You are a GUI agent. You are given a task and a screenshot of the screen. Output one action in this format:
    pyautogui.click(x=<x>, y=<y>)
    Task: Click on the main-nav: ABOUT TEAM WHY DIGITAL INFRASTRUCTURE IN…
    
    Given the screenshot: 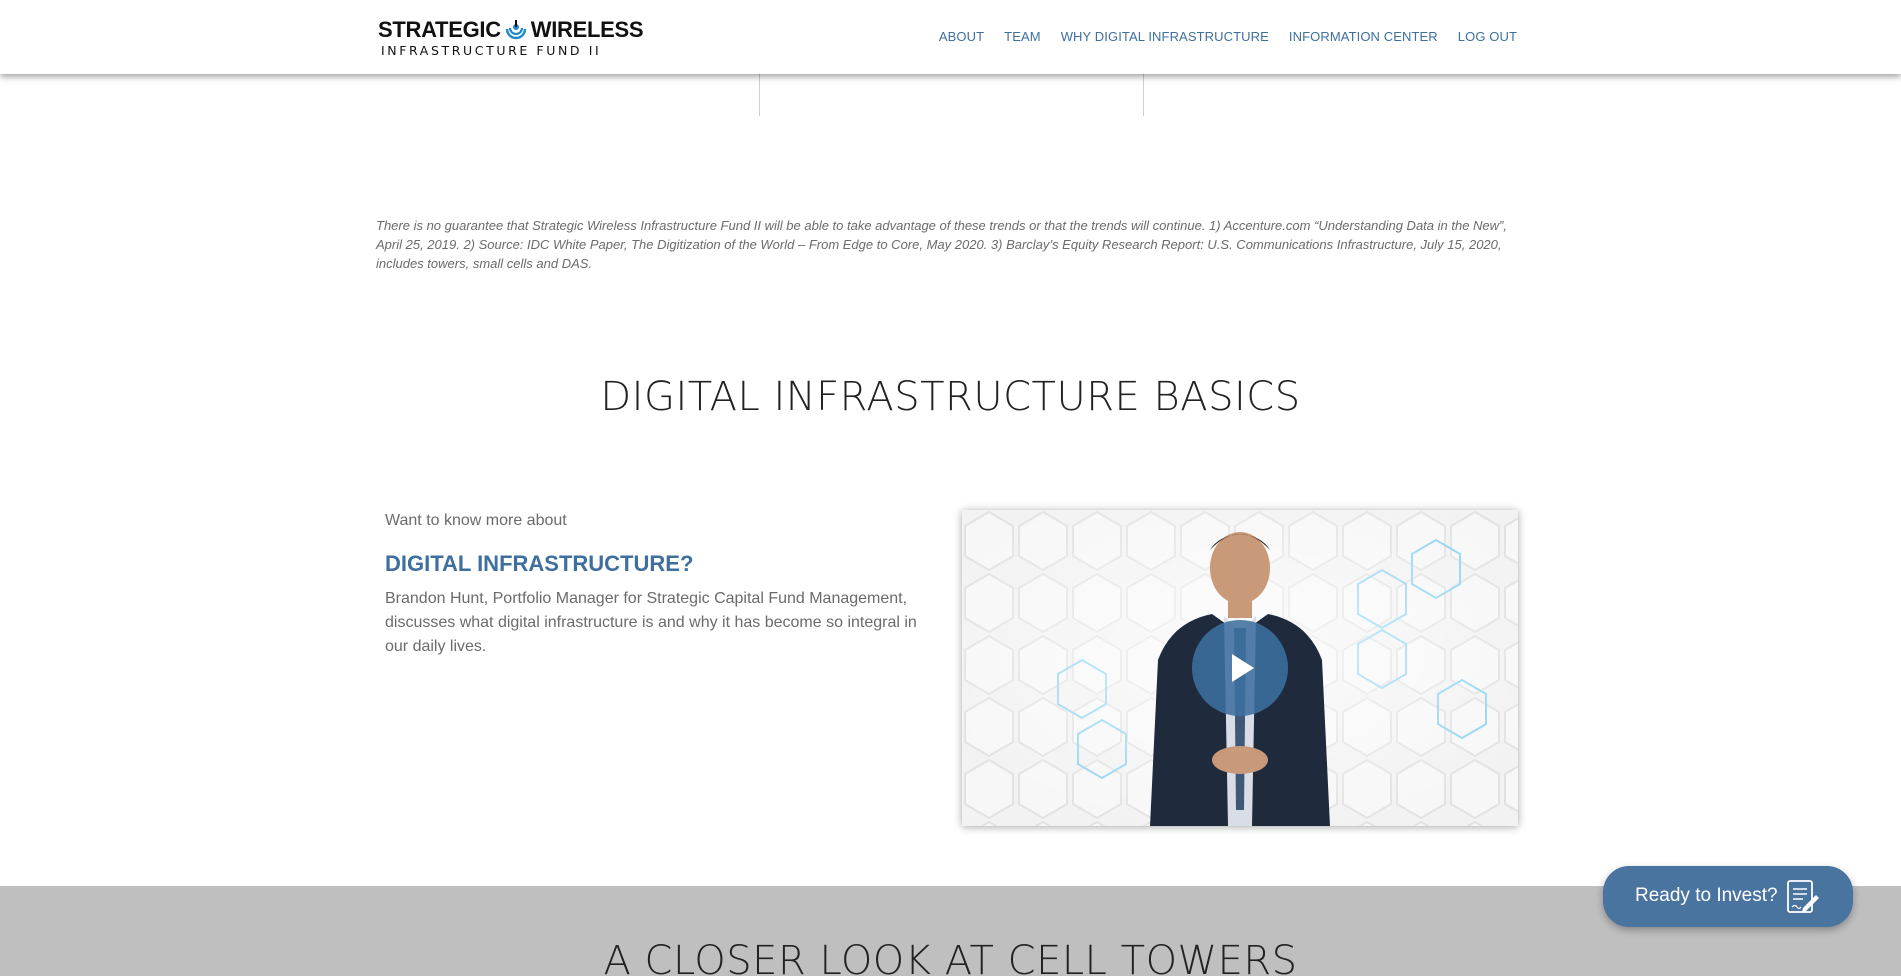 What is the action you would take?
    pyautogui.click(x=1228, y=36)
    